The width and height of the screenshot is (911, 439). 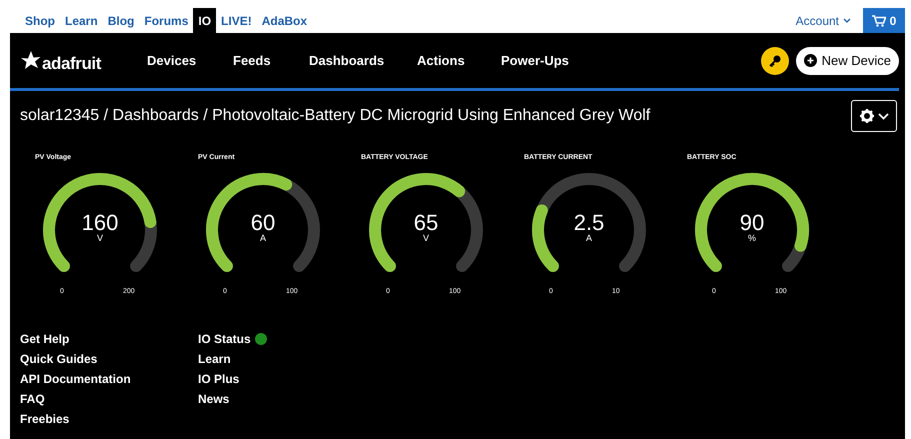 I want to click on gauge-unit: %, so click(x=752, y=238).